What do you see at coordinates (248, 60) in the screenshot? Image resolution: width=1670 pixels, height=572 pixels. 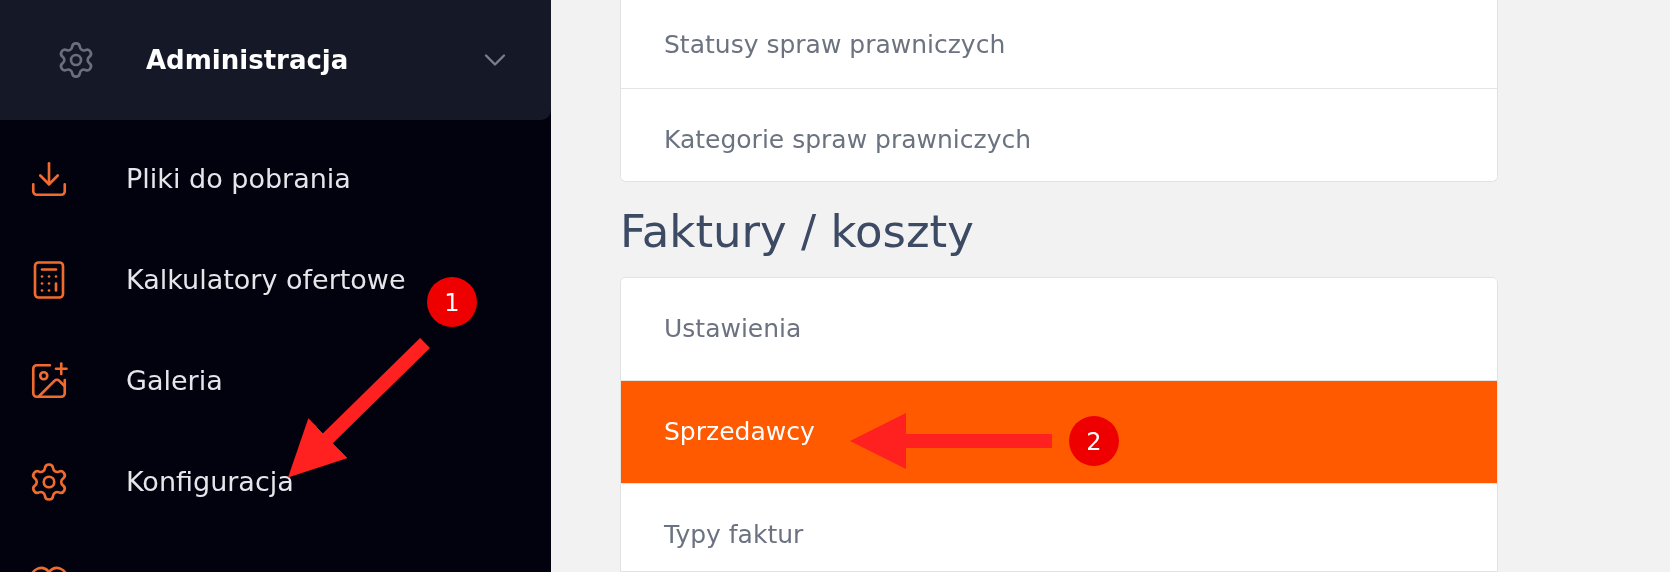 I see `section-title: Administracja` at bounding box center [248, 60].